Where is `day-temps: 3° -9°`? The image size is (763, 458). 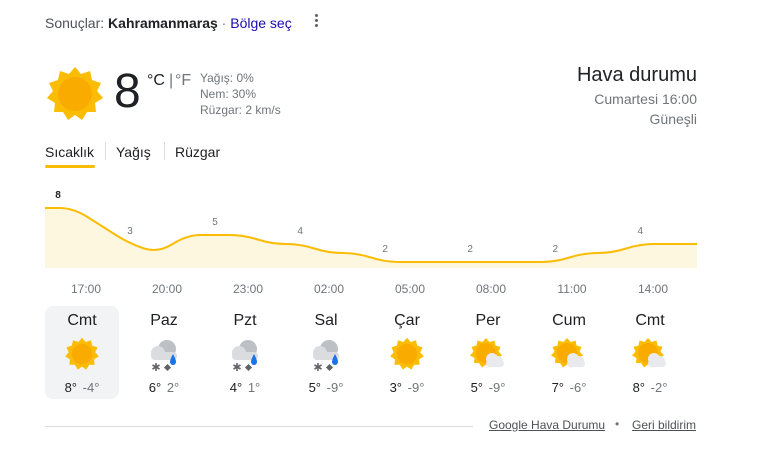 day-temps: 3° -9° is located at coordinates (407, 387).